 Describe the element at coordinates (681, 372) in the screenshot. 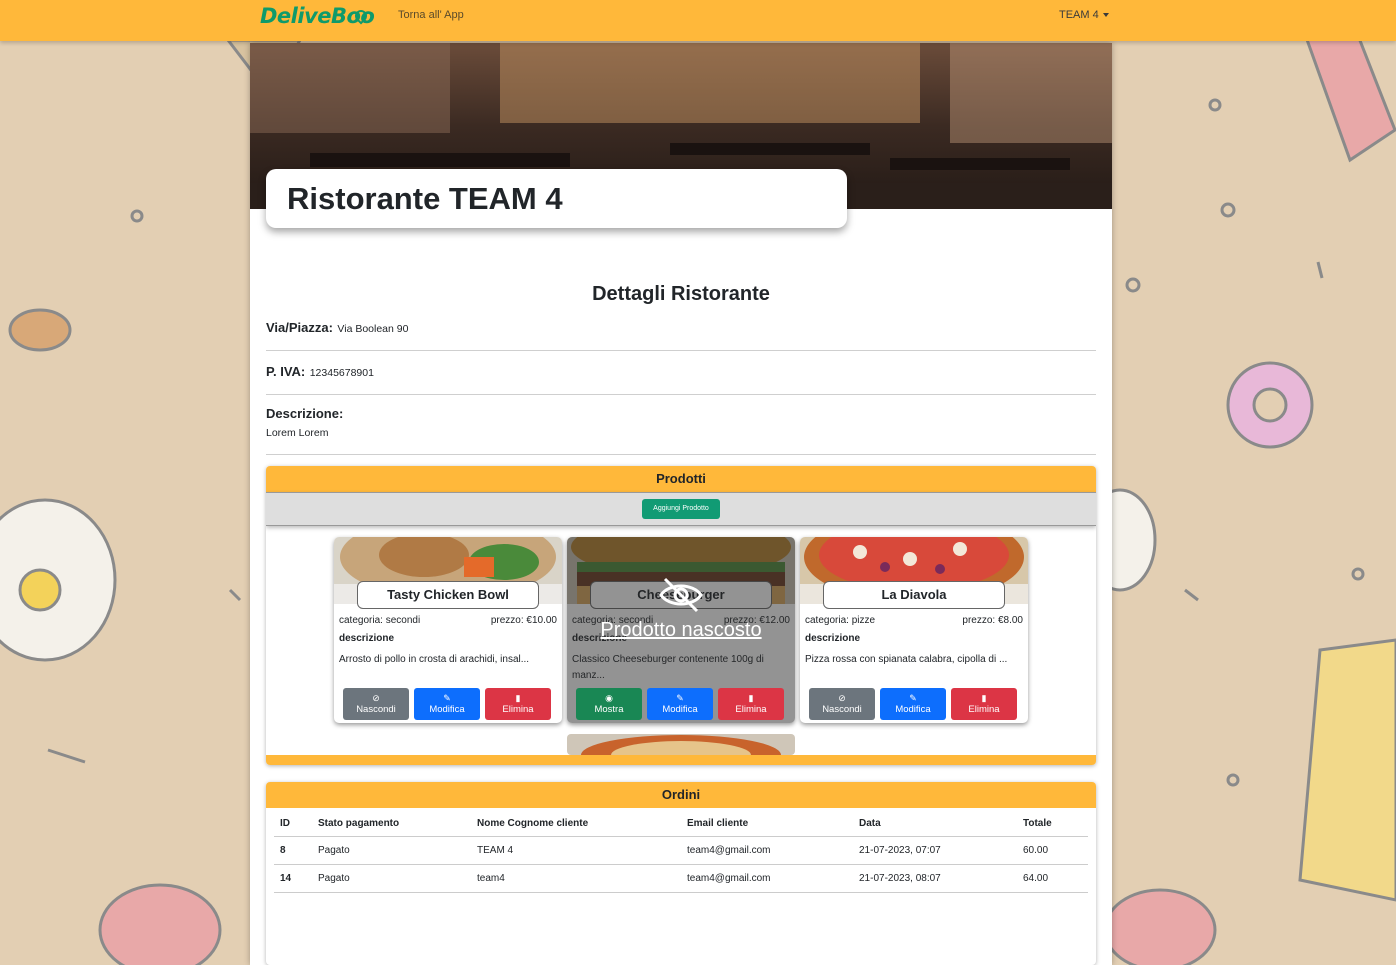

I see `vat-row: P. IVA: 12345678901` at that location.